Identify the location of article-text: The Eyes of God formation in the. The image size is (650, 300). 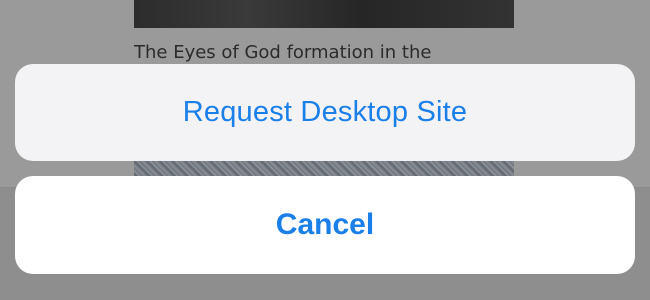
(283, 52).